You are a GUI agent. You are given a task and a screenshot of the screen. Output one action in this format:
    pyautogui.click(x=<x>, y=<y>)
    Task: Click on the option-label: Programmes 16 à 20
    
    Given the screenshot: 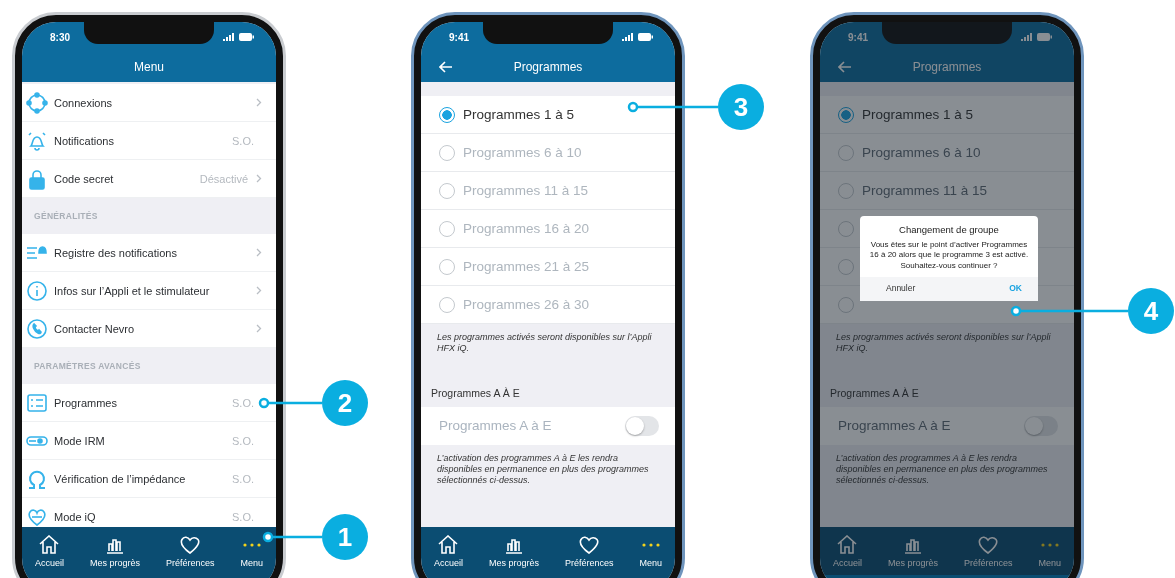 What is the action you would take?
    pyautogui.click(x=526, y=228)
    